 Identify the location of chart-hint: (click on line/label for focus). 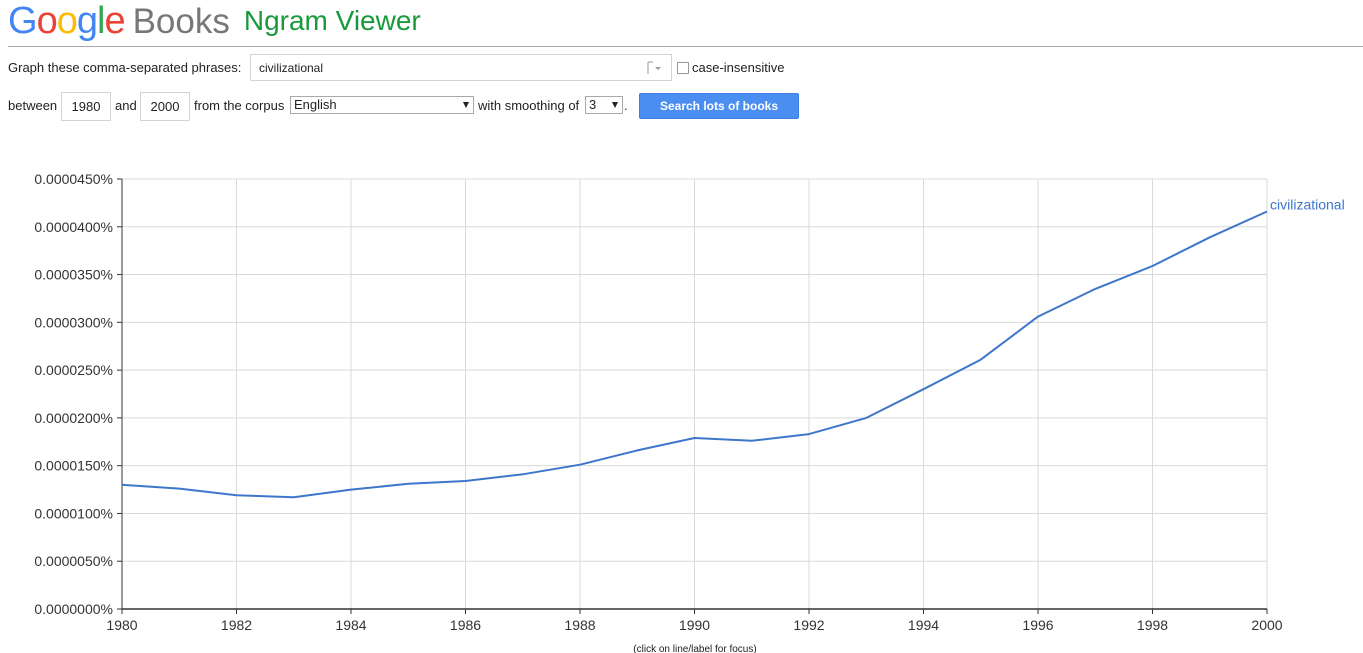
(695, 648).